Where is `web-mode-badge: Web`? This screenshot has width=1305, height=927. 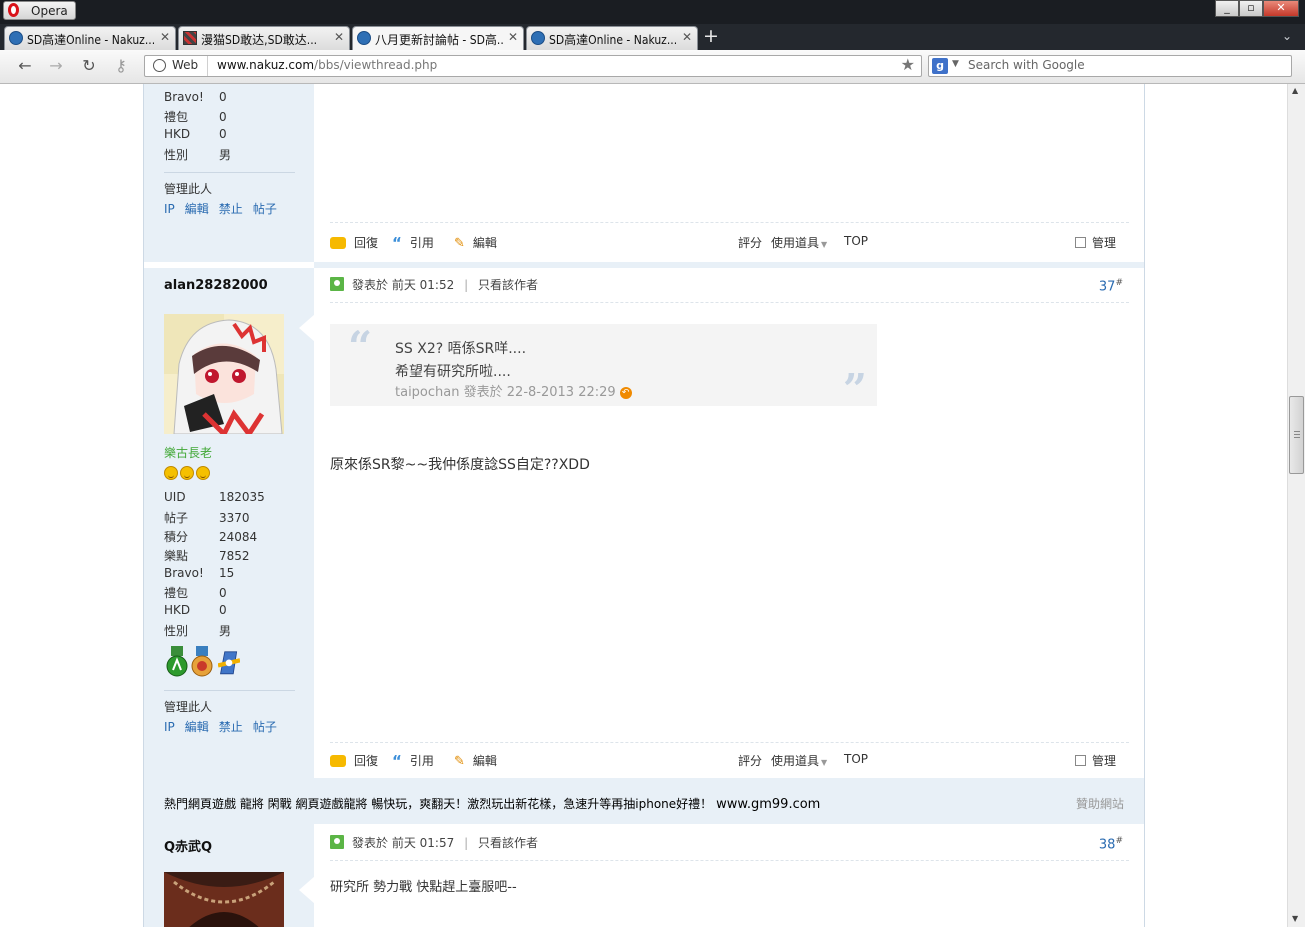
web-mode-badge: Web is located at coordinates (176, 66).